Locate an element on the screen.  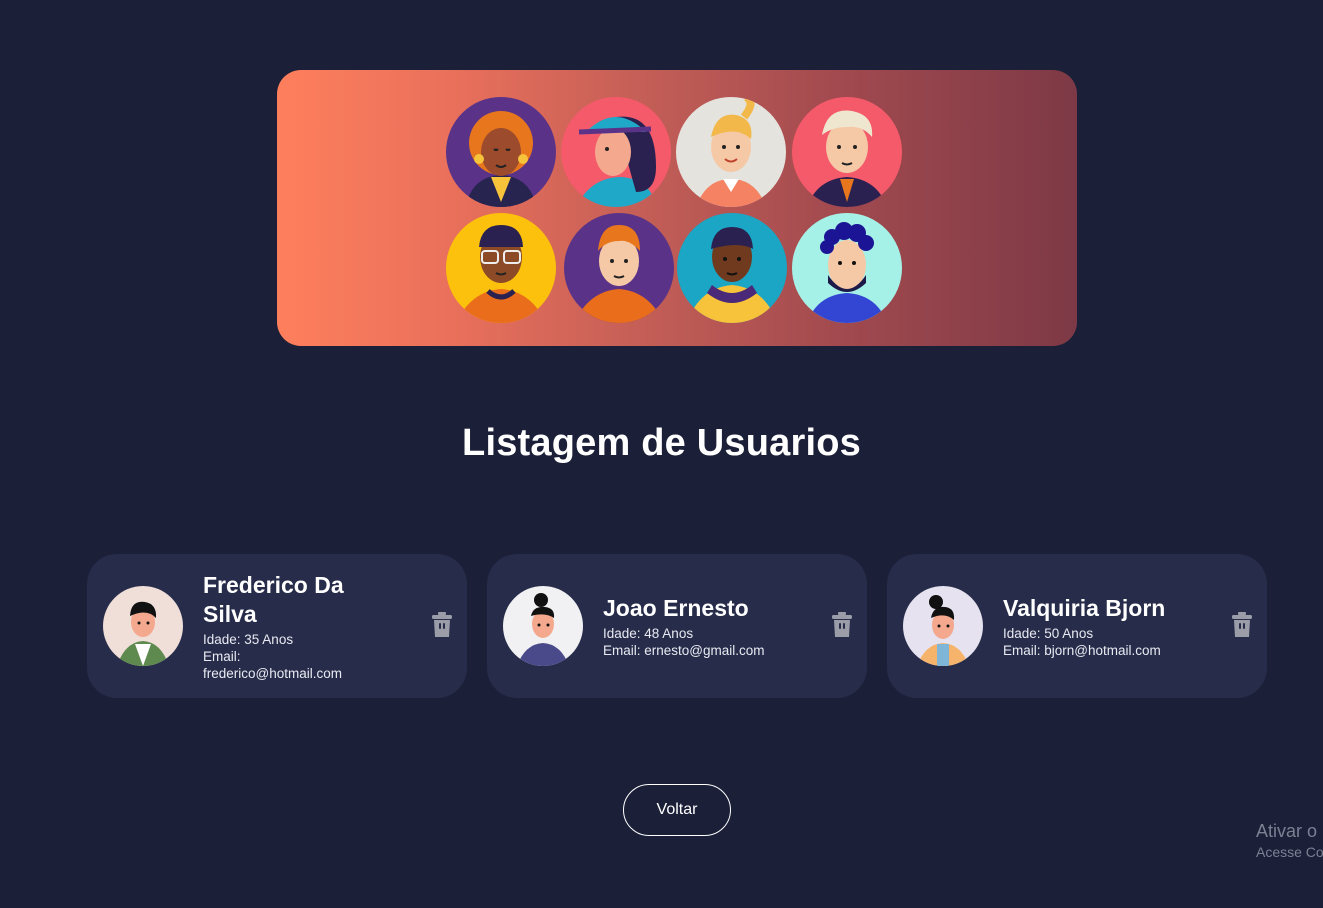
back-button: Voltar is located at coordinates (677, 810).